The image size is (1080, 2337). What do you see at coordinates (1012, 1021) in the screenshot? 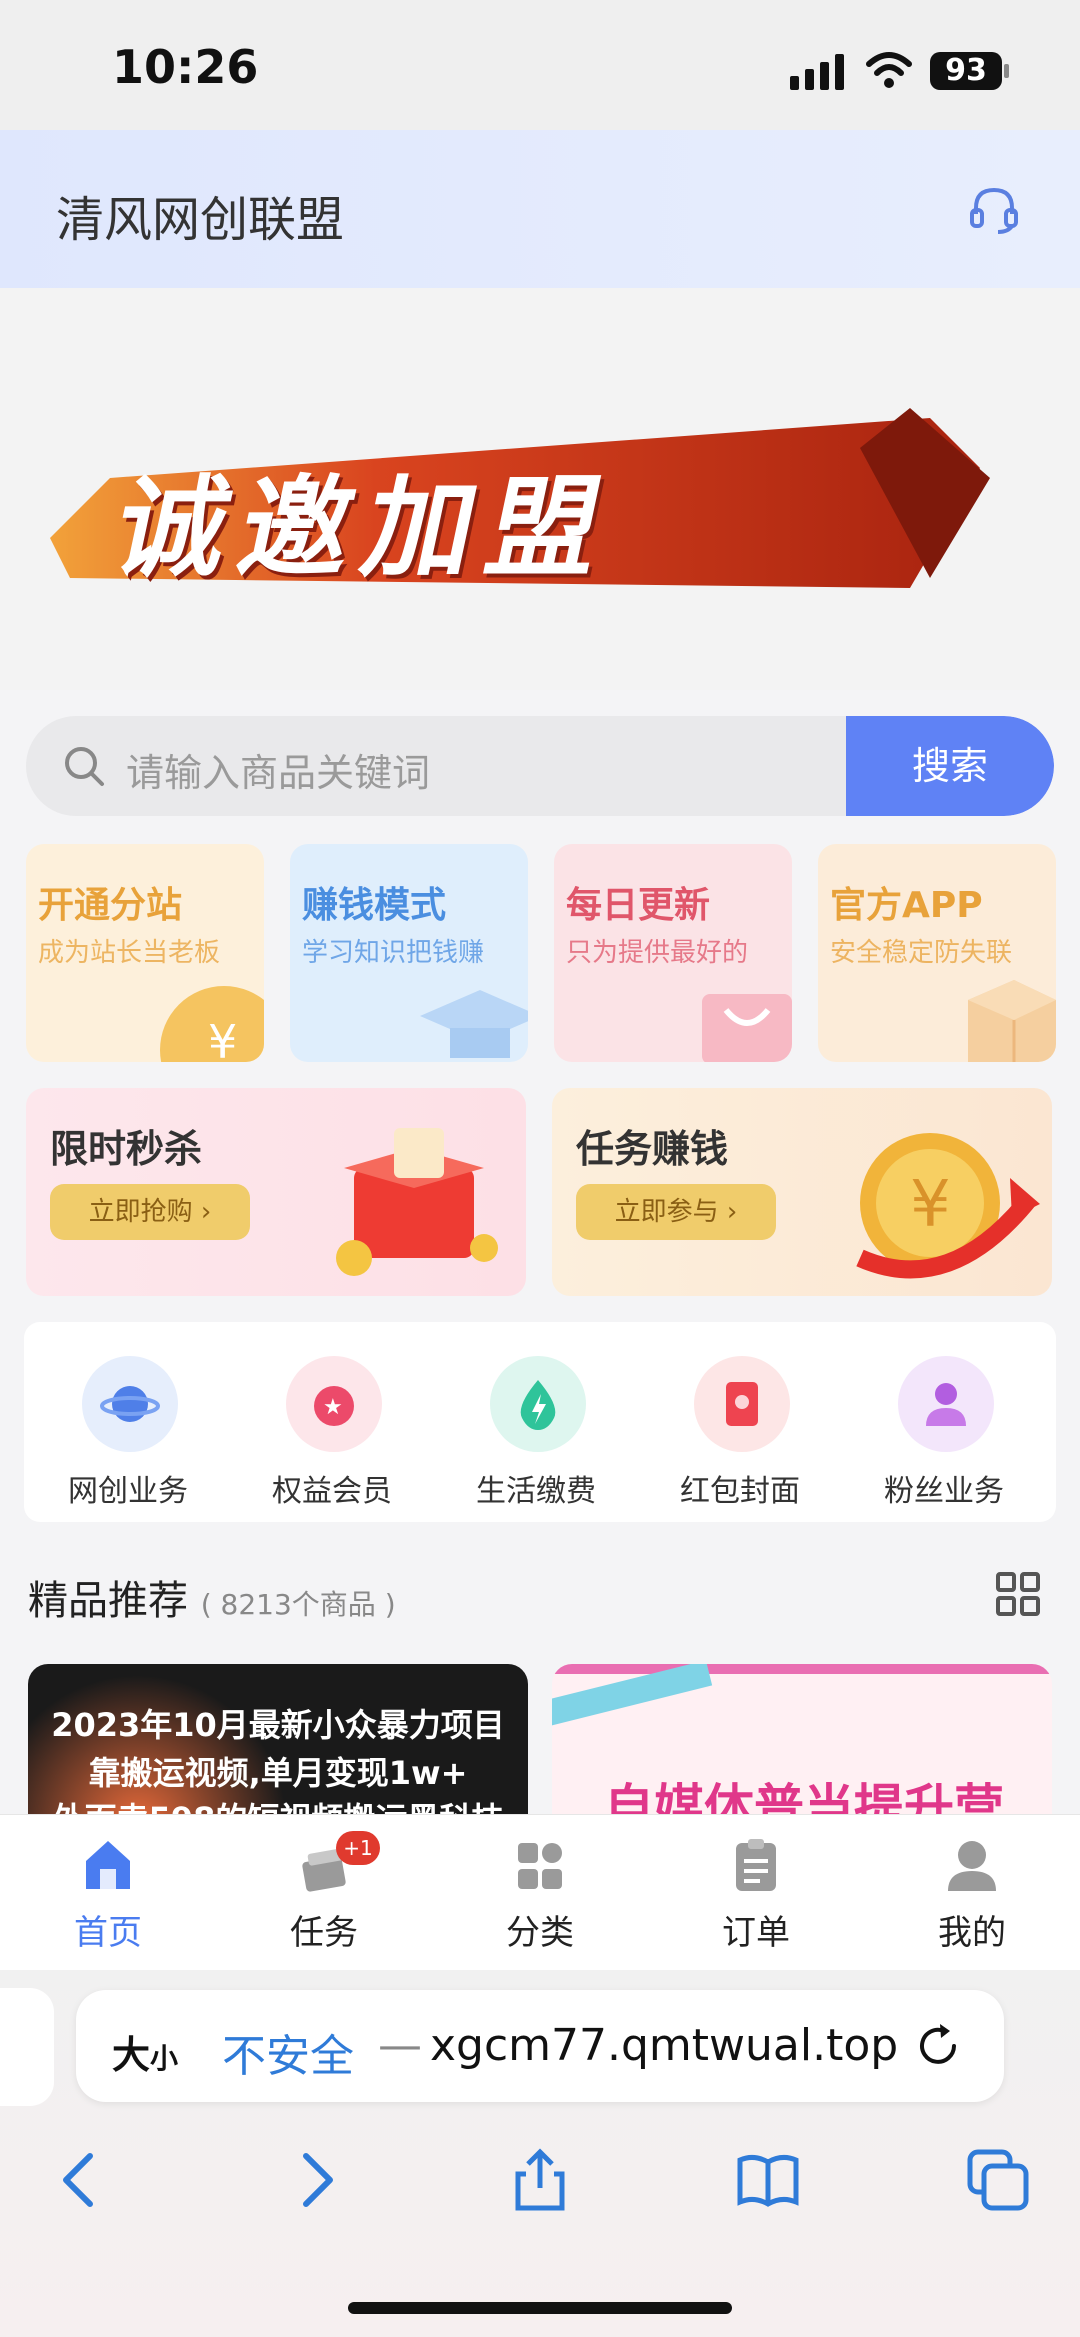
I see `box-icon` at bounding box center [1012, 1021].